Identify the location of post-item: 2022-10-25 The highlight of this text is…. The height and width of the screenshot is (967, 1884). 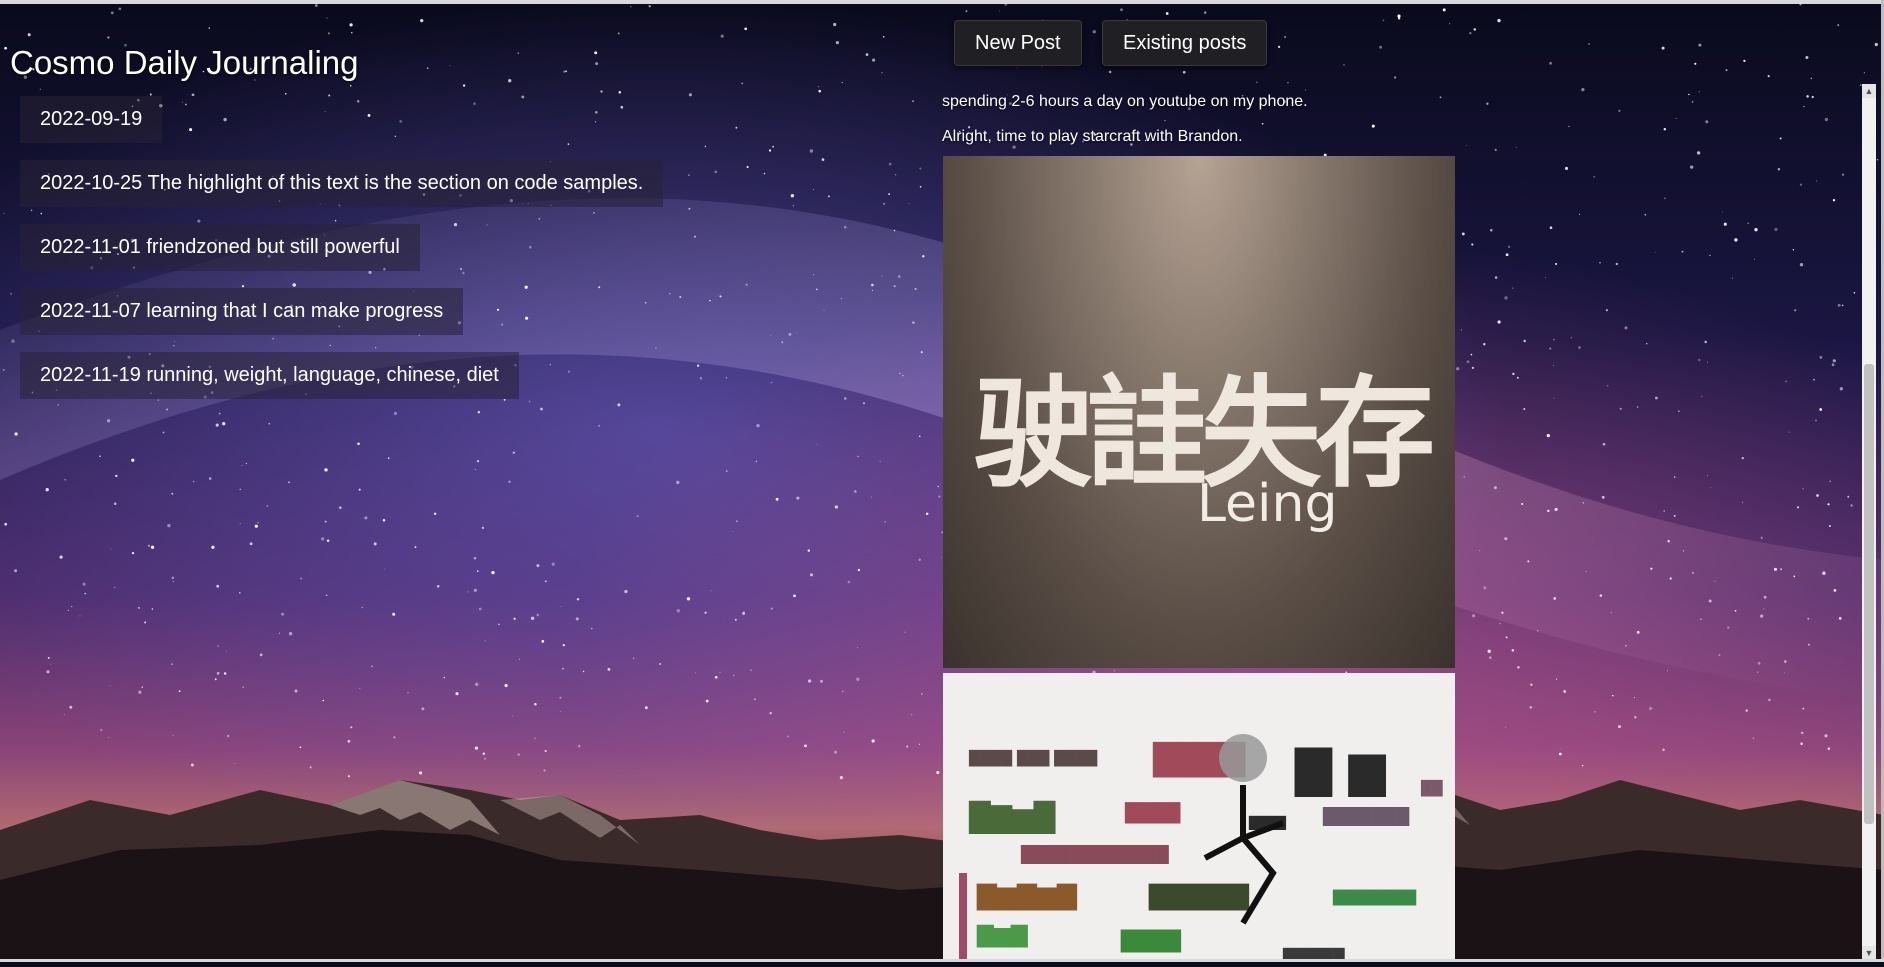
(342, 183).